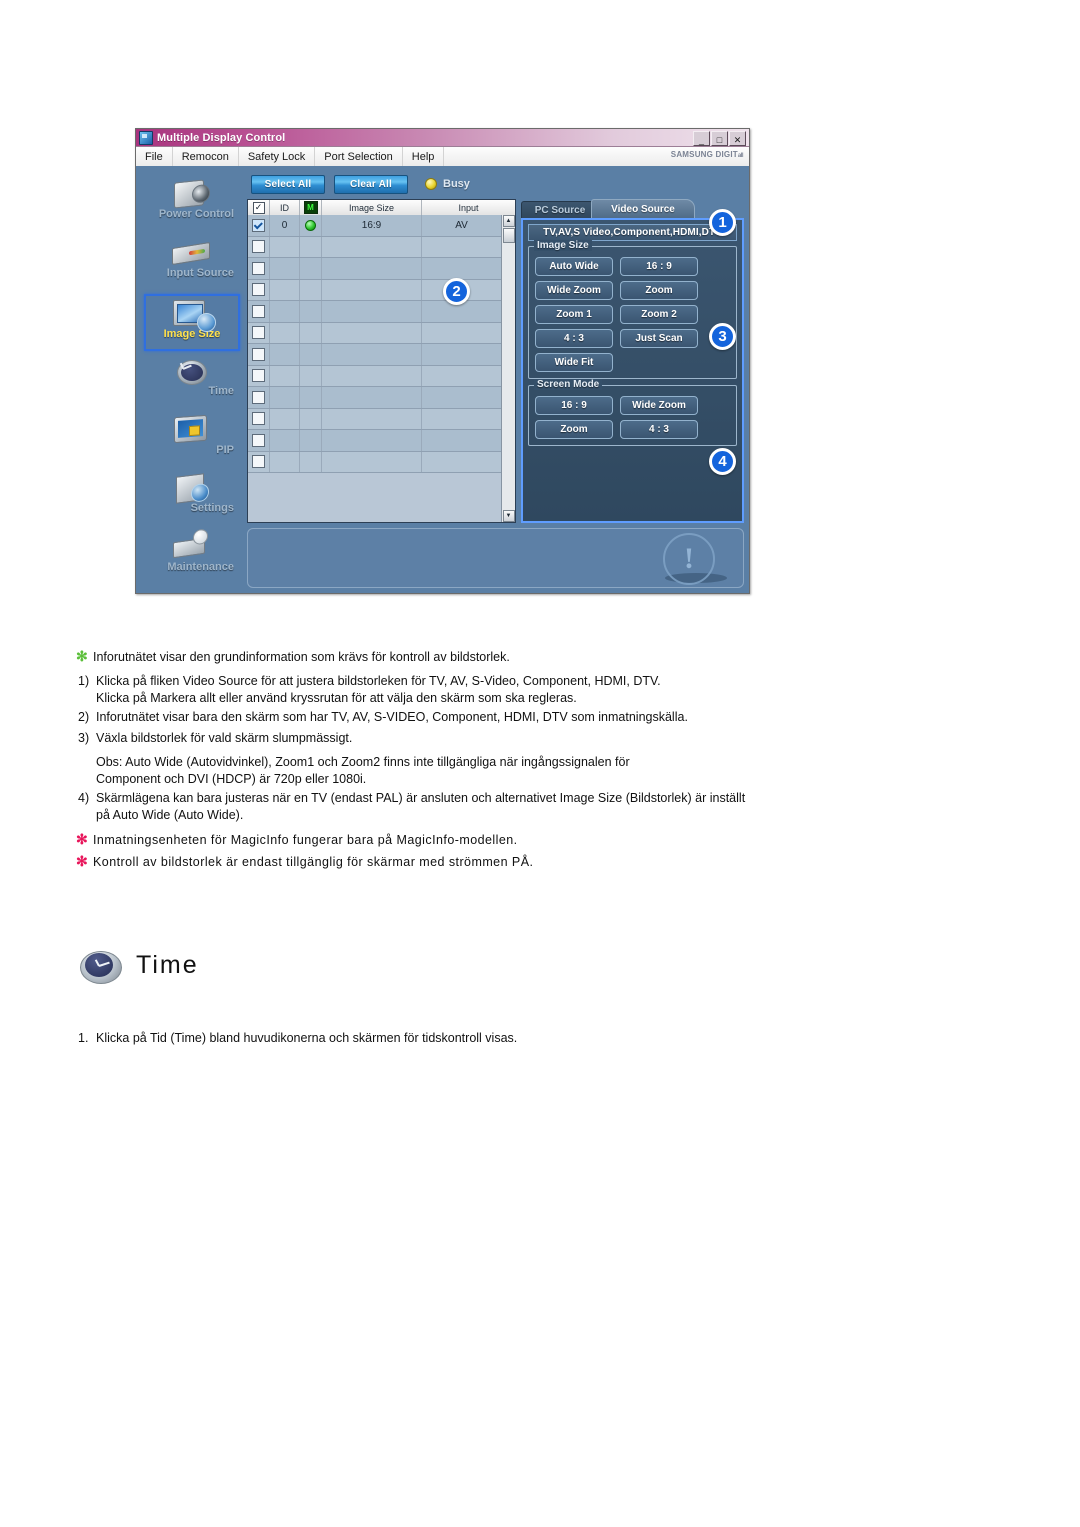 This screenshot has width=1080, height=1527. Describe the element at coordinates (310, 207) in the screenshot. I see `power-column-icon: M` at that location.